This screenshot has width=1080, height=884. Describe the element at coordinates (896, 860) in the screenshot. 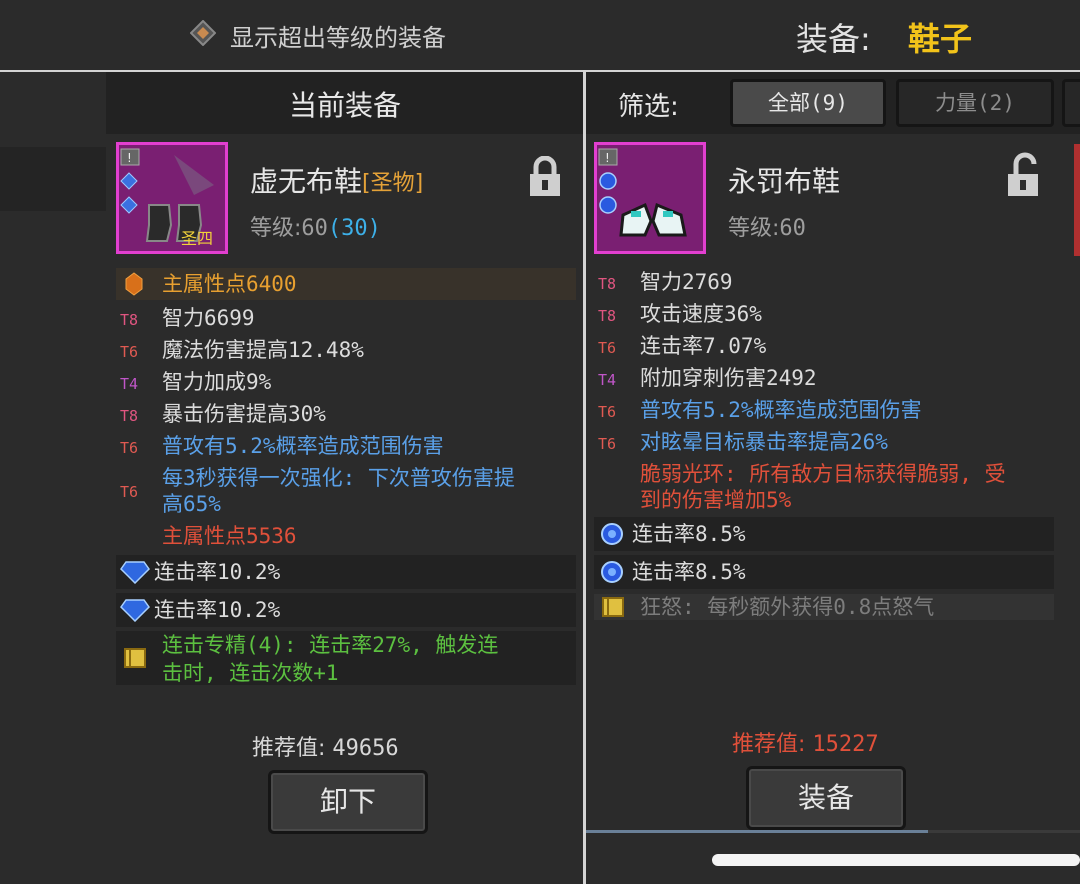

I see `home-indicator` at that location.